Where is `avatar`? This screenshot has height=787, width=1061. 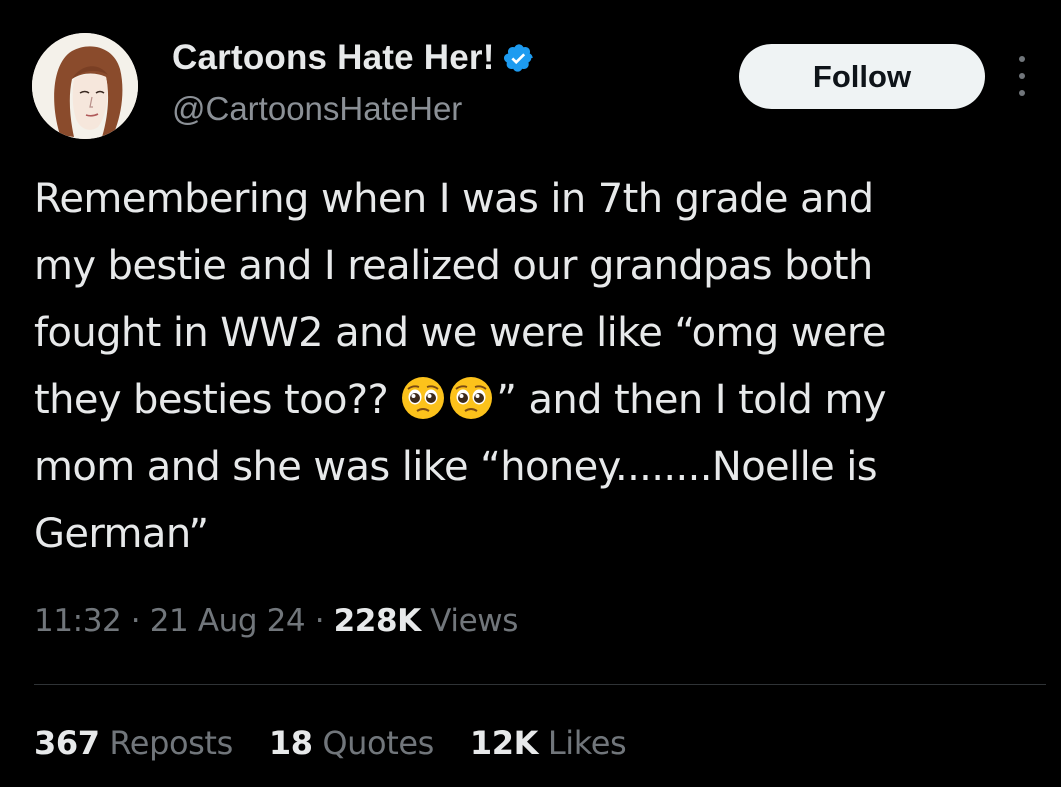
avatar is located at coordinates (85, 86).